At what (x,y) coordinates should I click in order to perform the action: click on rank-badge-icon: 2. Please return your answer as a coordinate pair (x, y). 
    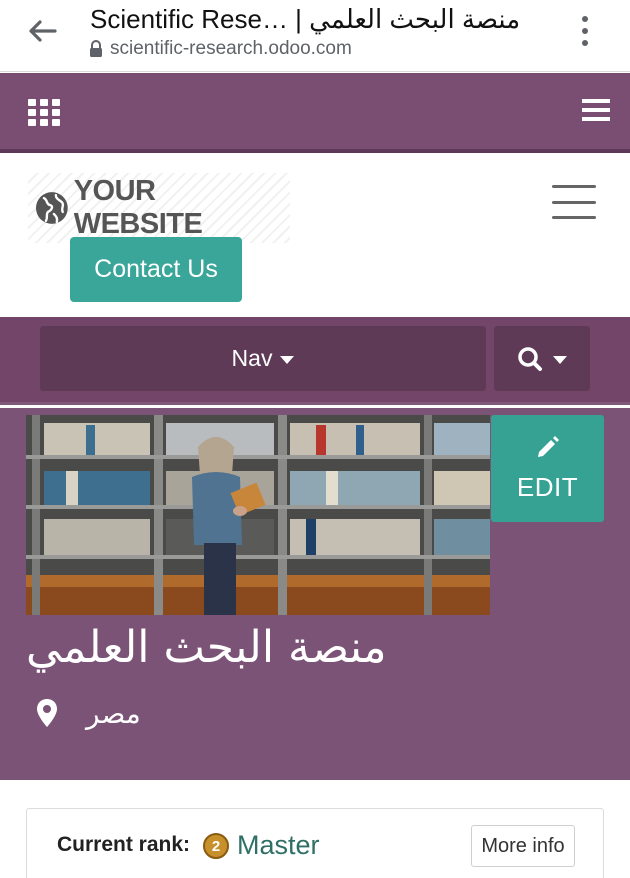
    Looking at the image, I should click on (216, 846).